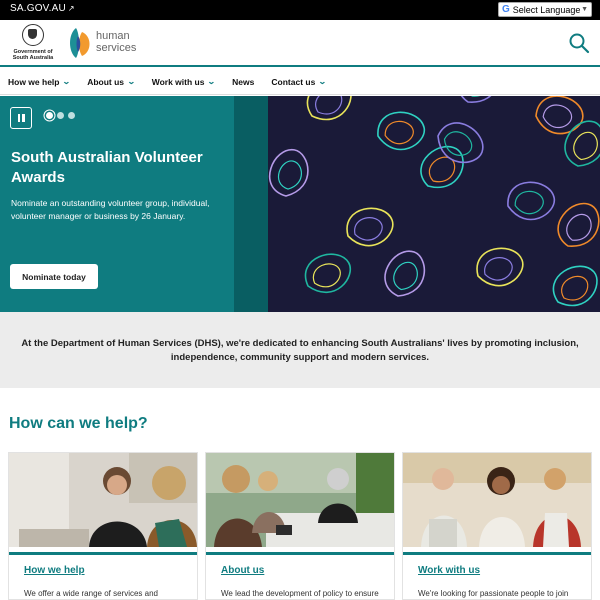  I want to click on language-select-label: Select Language, so click(546, 9).